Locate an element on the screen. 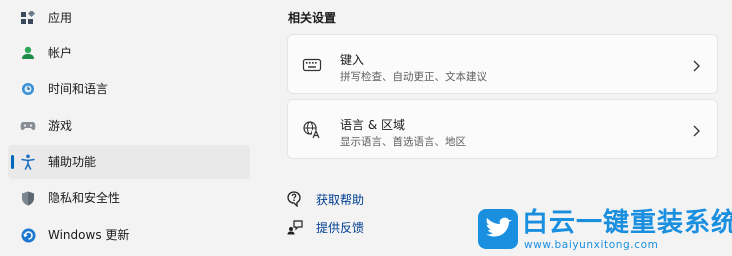 The image size is (732, 256). sidebar-item-windows-update: Windows 更新 is located at coordinates (129, 235).